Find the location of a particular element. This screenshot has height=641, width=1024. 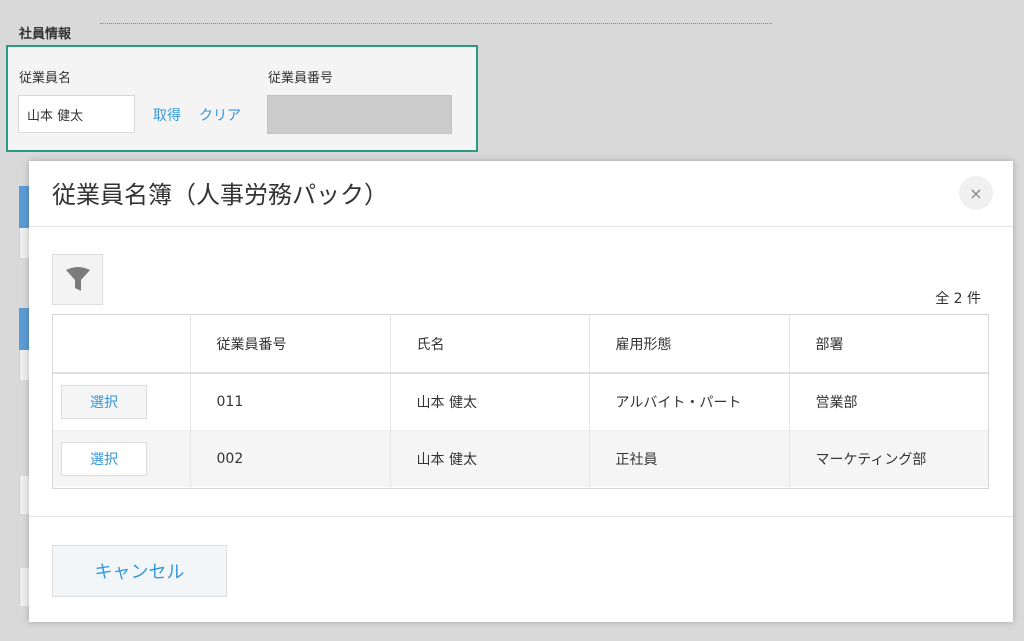

close-button: × is located at coordinates (976, 193).